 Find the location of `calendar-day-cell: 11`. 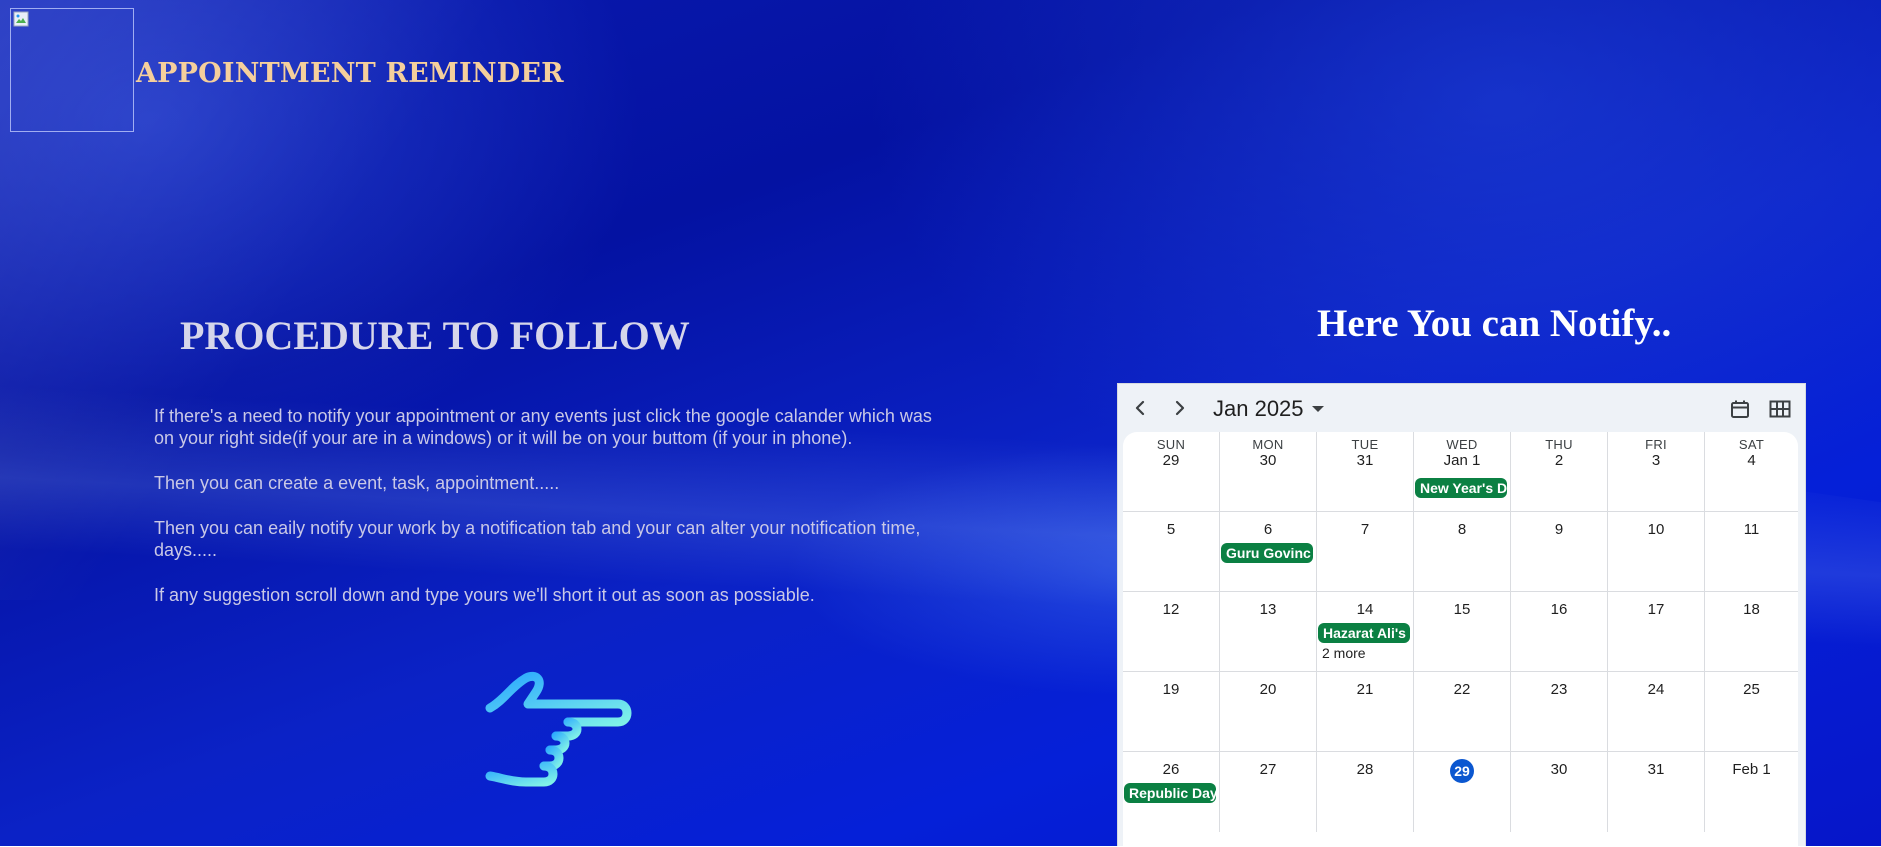

calendar-day-cell: 11 is located at coordinates (1751, 551).